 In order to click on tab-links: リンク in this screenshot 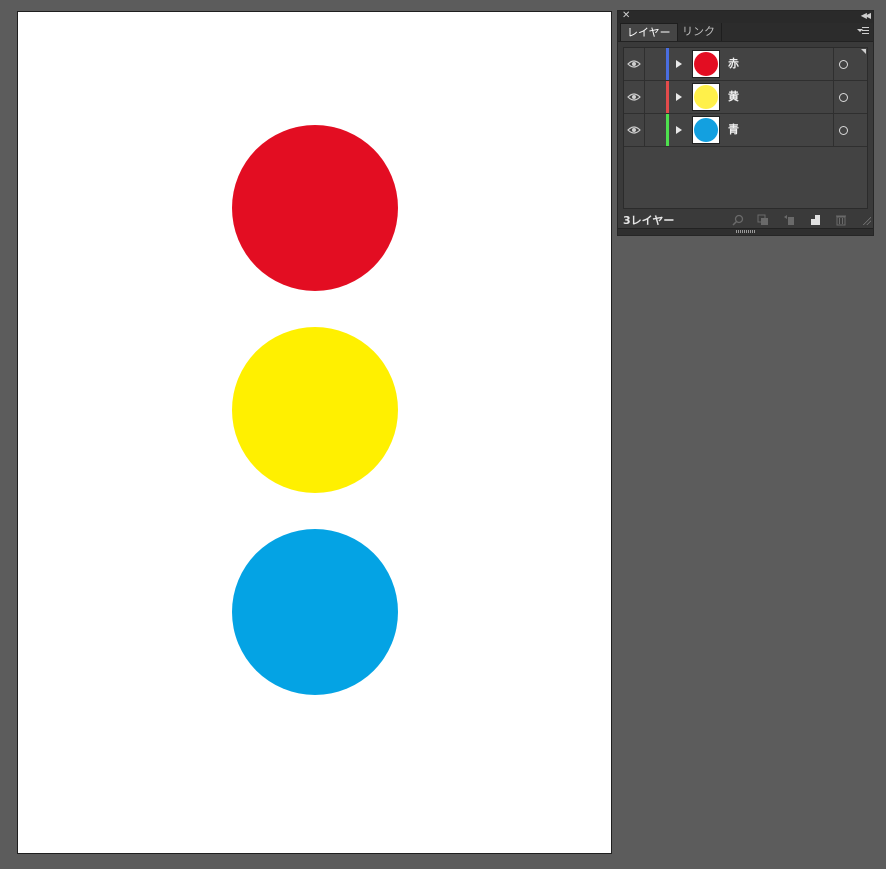, I will do `click(699, 32)`.